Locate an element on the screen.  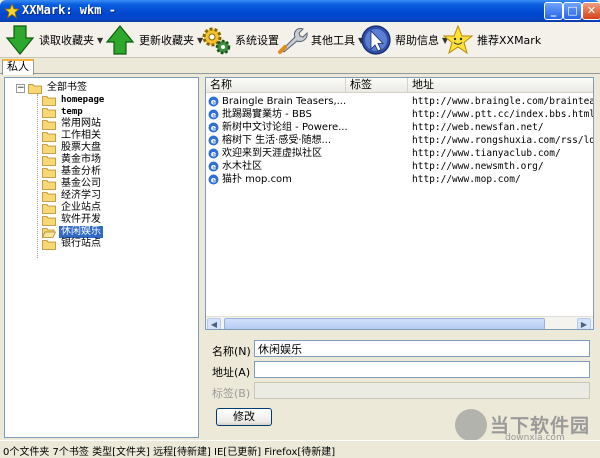
title-bar: XXMark: wkm - _ □ ✕ is located at coordinates (300, 11).